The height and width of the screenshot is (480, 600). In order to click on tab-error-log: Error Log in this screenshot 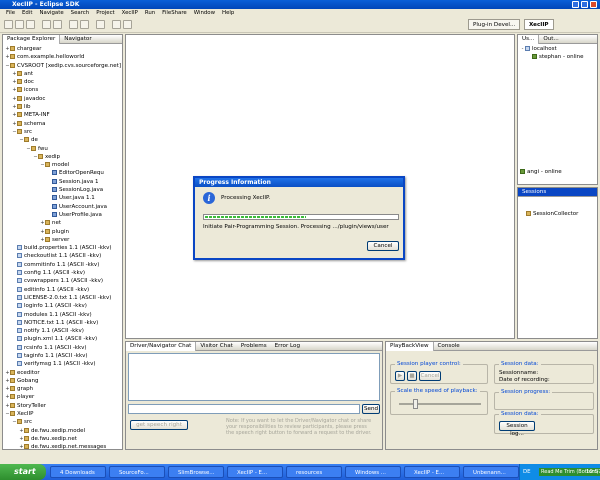, I will do `click(287, 346)`.